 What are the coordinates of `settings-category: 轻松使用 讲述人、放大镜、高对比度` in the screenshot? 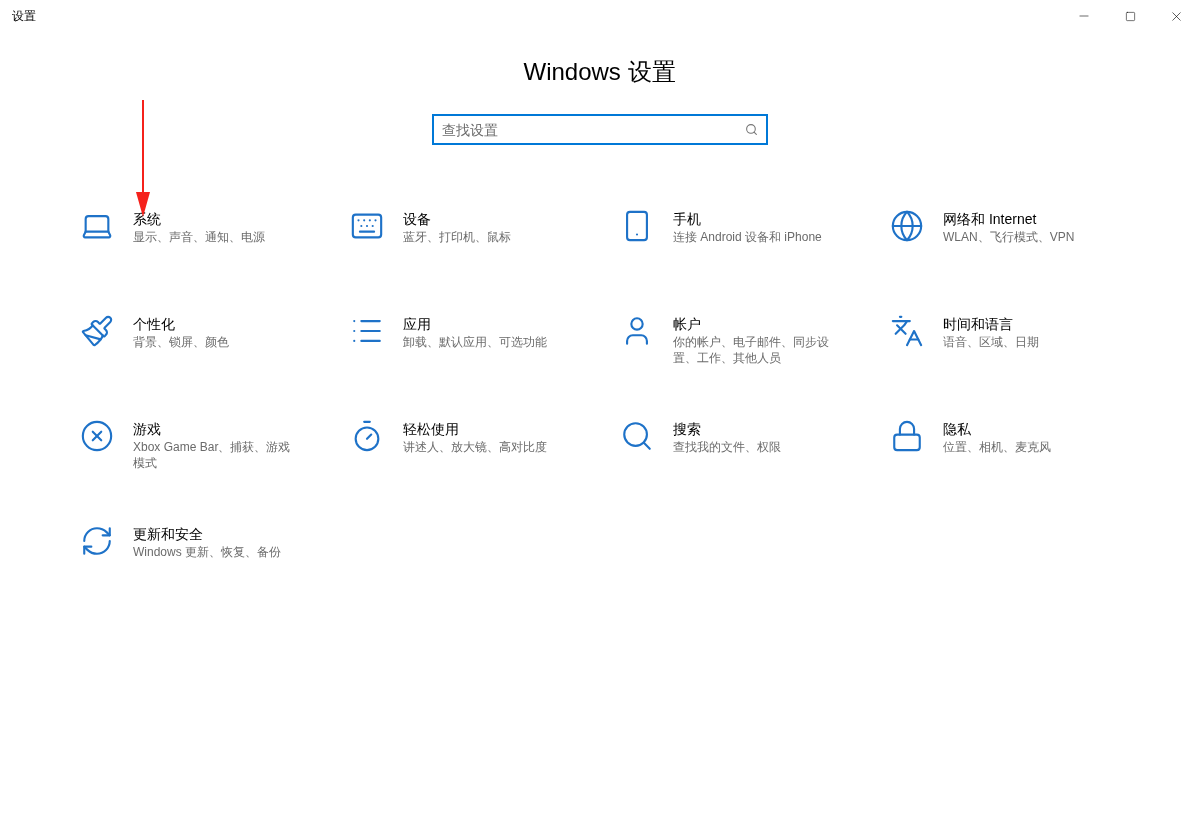 It's located at (475, 471).